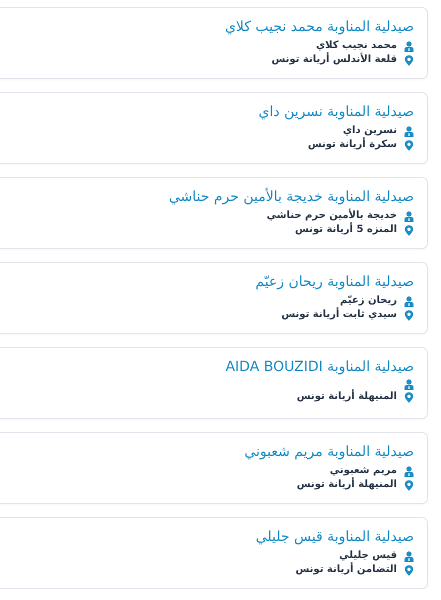  What do you see at coordinates (352, 145) in the screenshot?
I see `address-text: سكرة أريانة تونس` at bounding box center [352, 145].